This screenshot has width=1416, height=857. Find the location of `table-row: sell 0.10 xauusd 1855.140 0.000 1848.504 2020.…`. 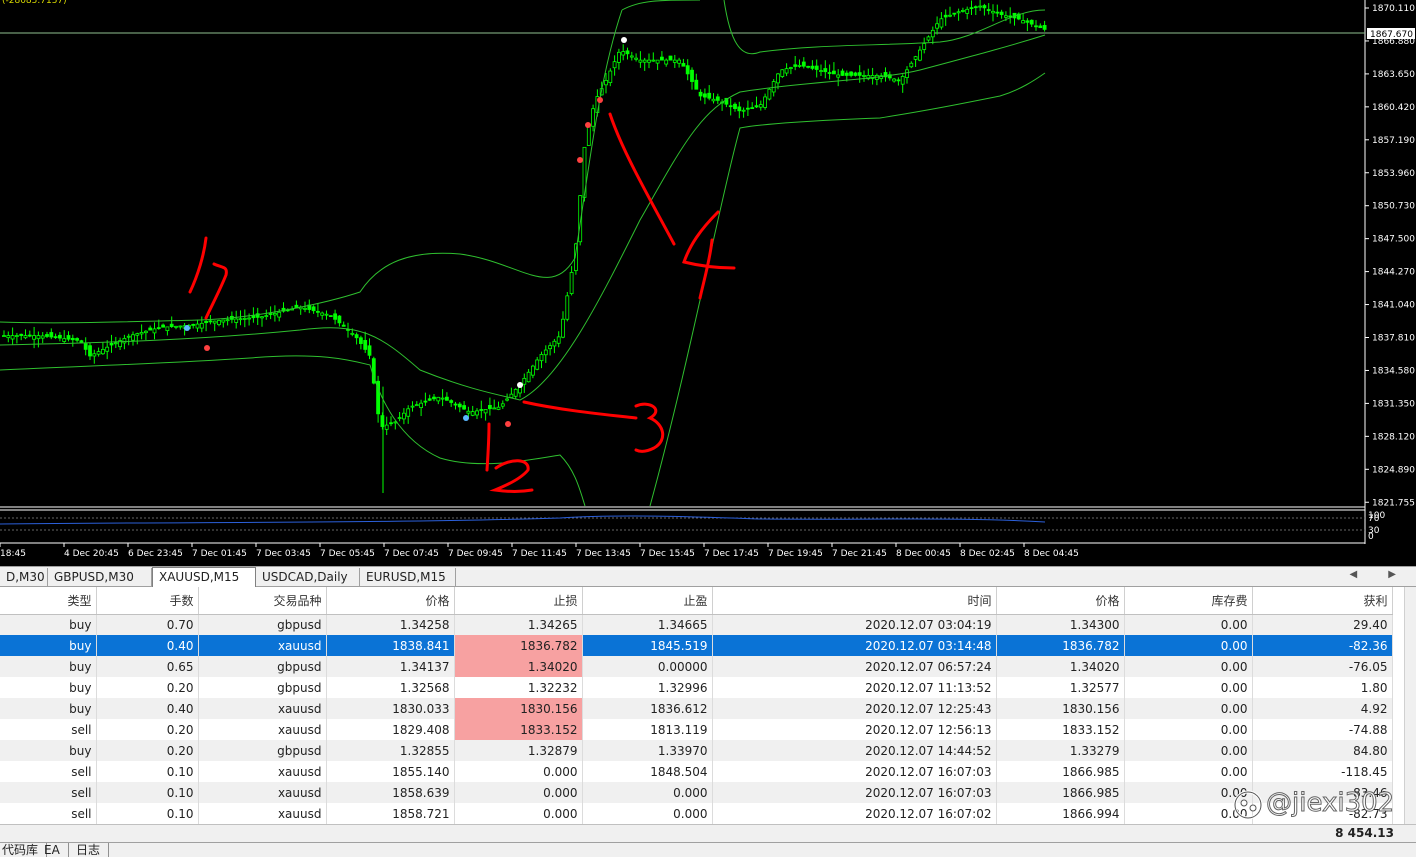

table-row: sell 0.10 xauusd 1855.140 0.000 1848.504 2020.… is located at coordinates (696, 771).